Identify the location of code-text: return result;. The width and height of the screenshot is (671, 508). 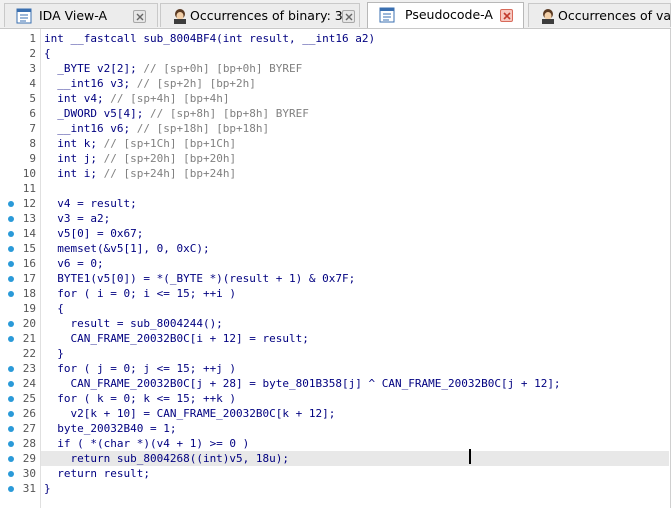
(97, 473).